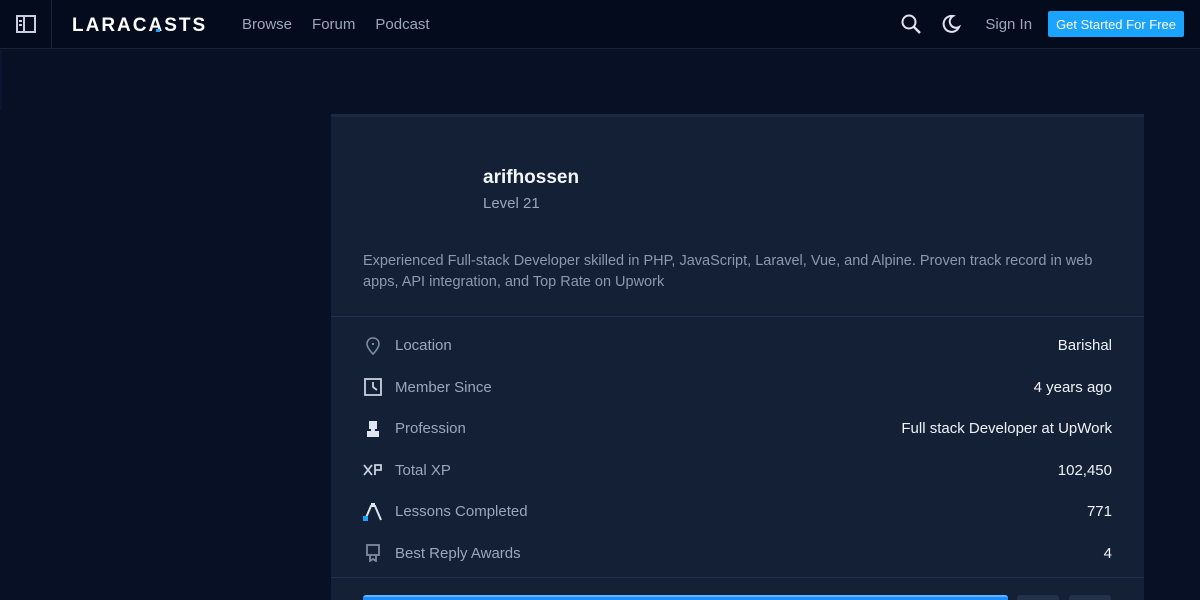 This screenshot has width=1200, height=600. I want to click on more-action-button, so click(1090, 597).